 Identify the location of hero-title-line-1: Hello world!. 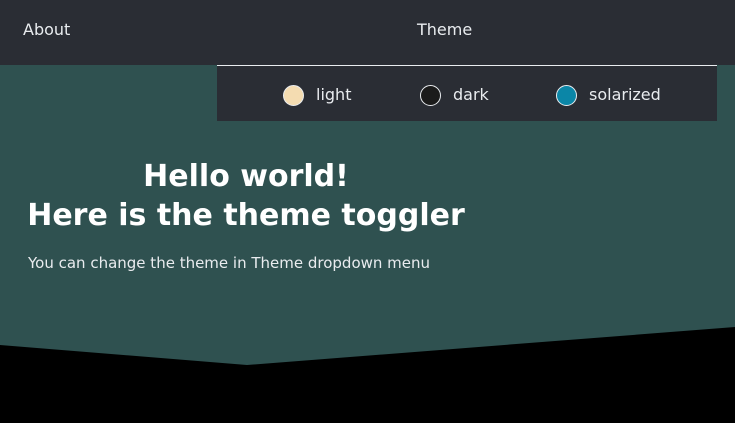
(246, 176).